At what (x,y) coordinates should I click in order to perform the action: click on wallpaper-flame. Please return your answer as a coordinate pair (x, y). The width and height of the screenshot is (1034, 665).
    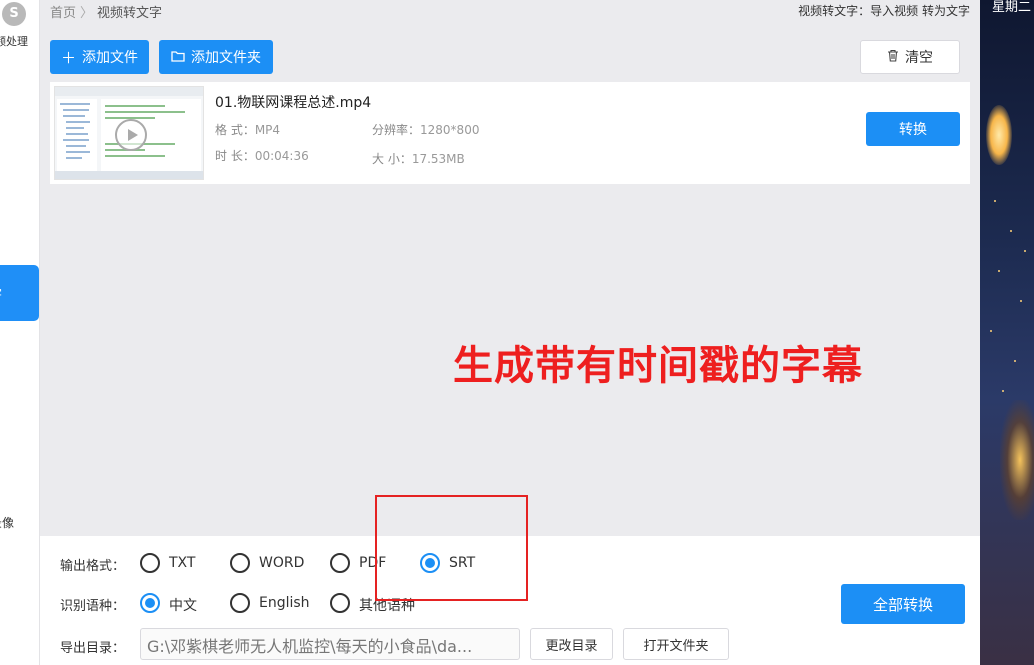
    Looking at the image, I should click on (999, 135).